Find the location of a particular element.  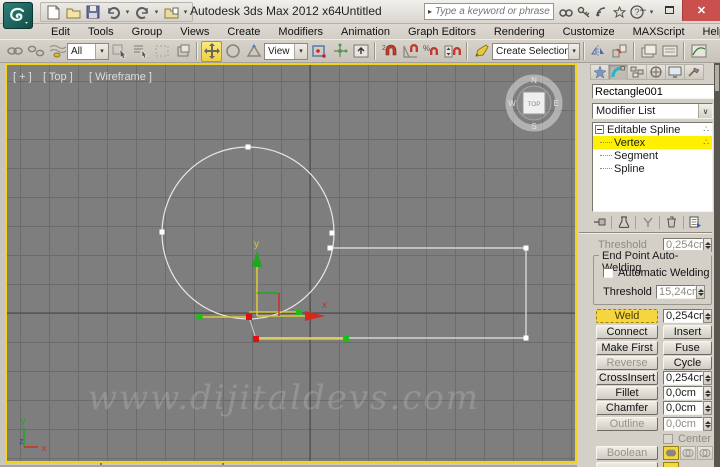

boolean-button: Boolean is located at coordinates (627, 453).